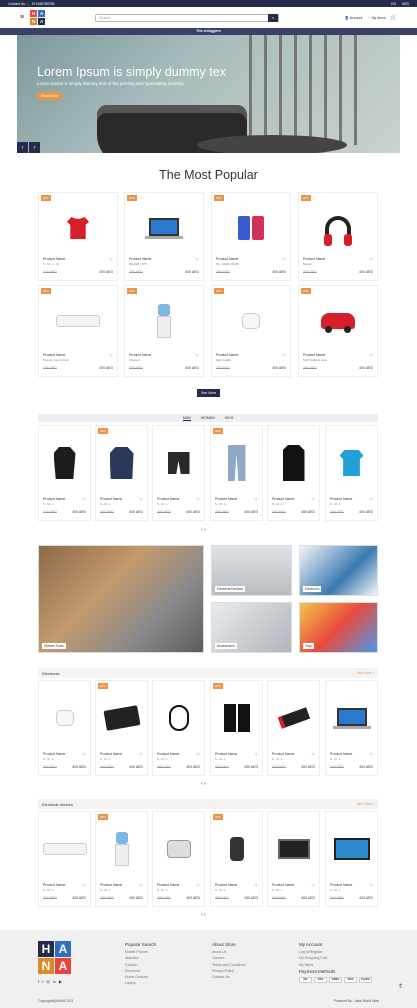 The image size is (417, 1008). Describe the element at coordinates (354, 18) in the screenshot. I see `account-link: 👤 Account` at that location.